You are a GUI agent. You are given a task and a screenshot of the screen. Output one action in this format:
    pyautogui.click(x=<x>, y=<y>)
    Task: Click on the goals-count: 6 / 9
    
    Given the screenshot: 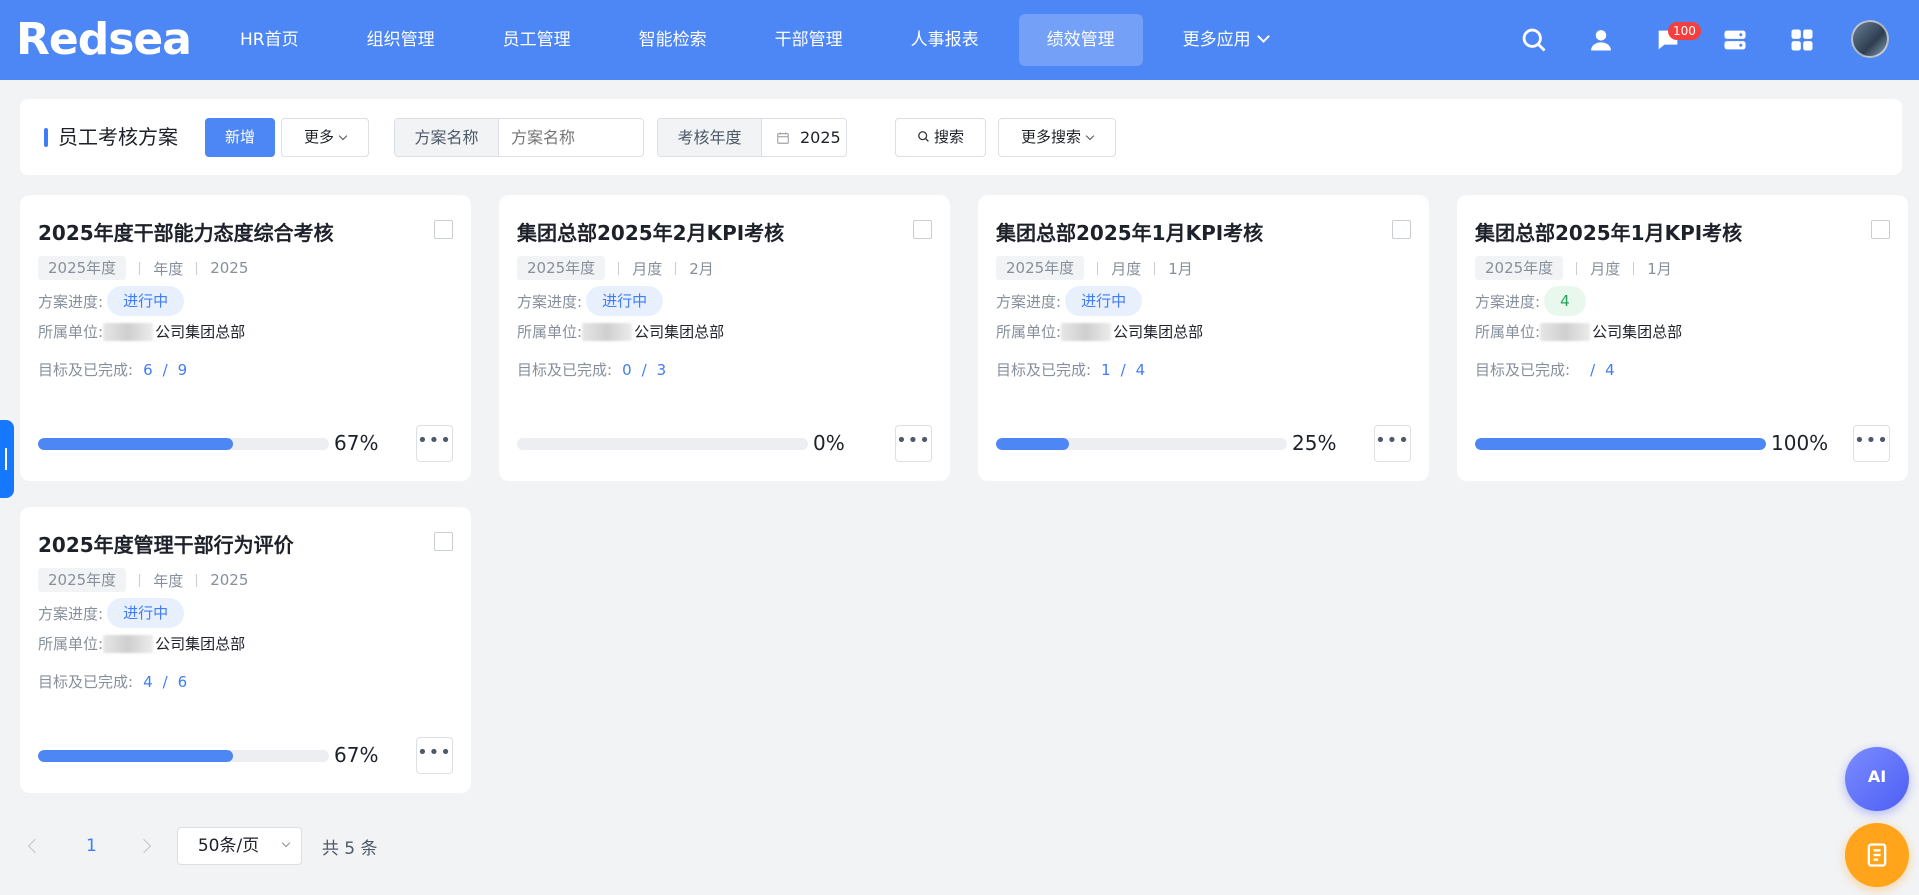 What is the action you would take?
    pyautogui.click(x=165, y=370)
    